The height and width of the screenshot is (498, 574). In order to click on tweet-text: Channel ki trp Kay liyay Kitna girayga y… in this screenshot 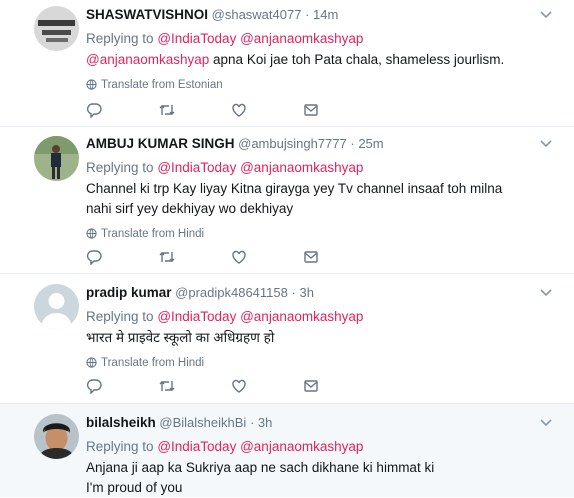, I will do `click(294, 198)`.